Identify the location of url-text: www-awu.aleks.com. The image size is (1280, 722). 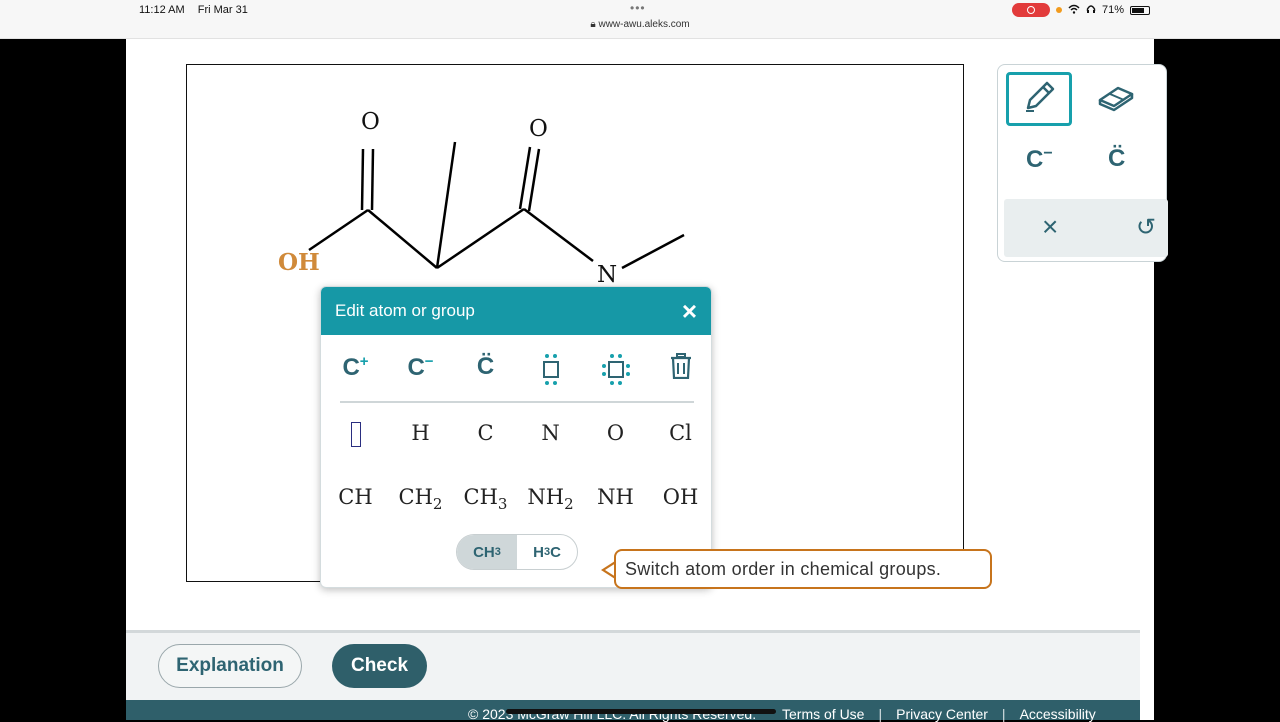
(644, 24).